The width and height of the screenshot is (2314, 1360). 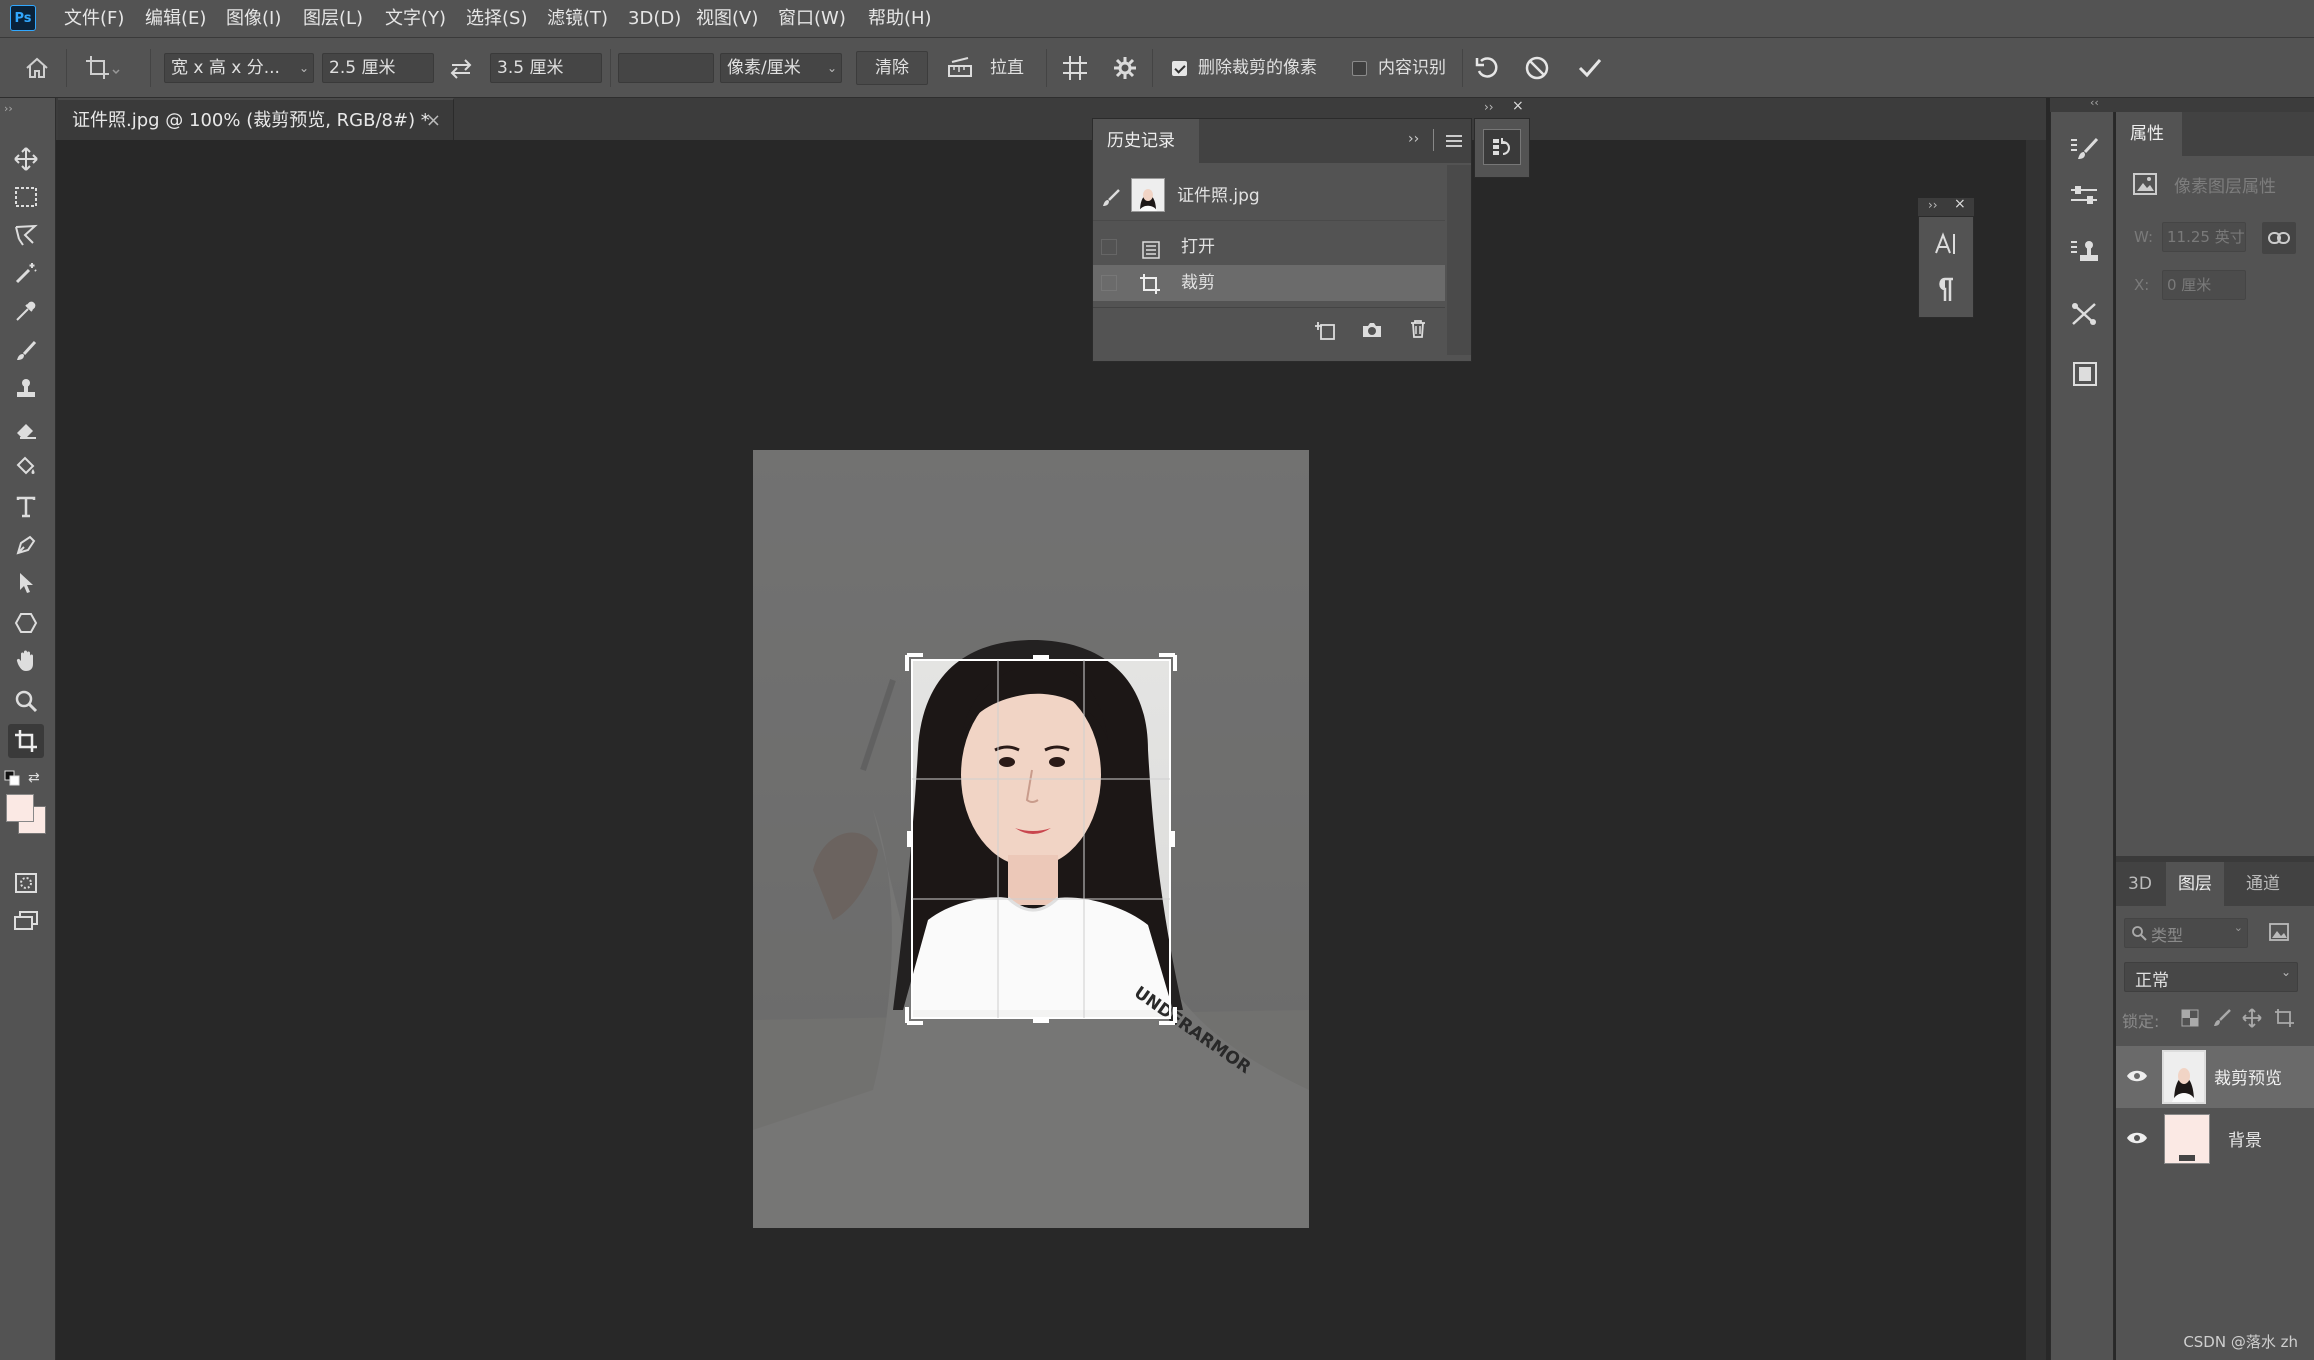 I want to click on adjustments-icon, so click(x=2084, y=316).